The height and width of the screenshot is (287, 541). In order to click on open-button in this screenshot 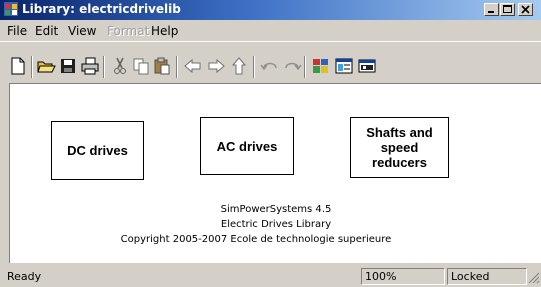, I will do `click(46, 66)`.